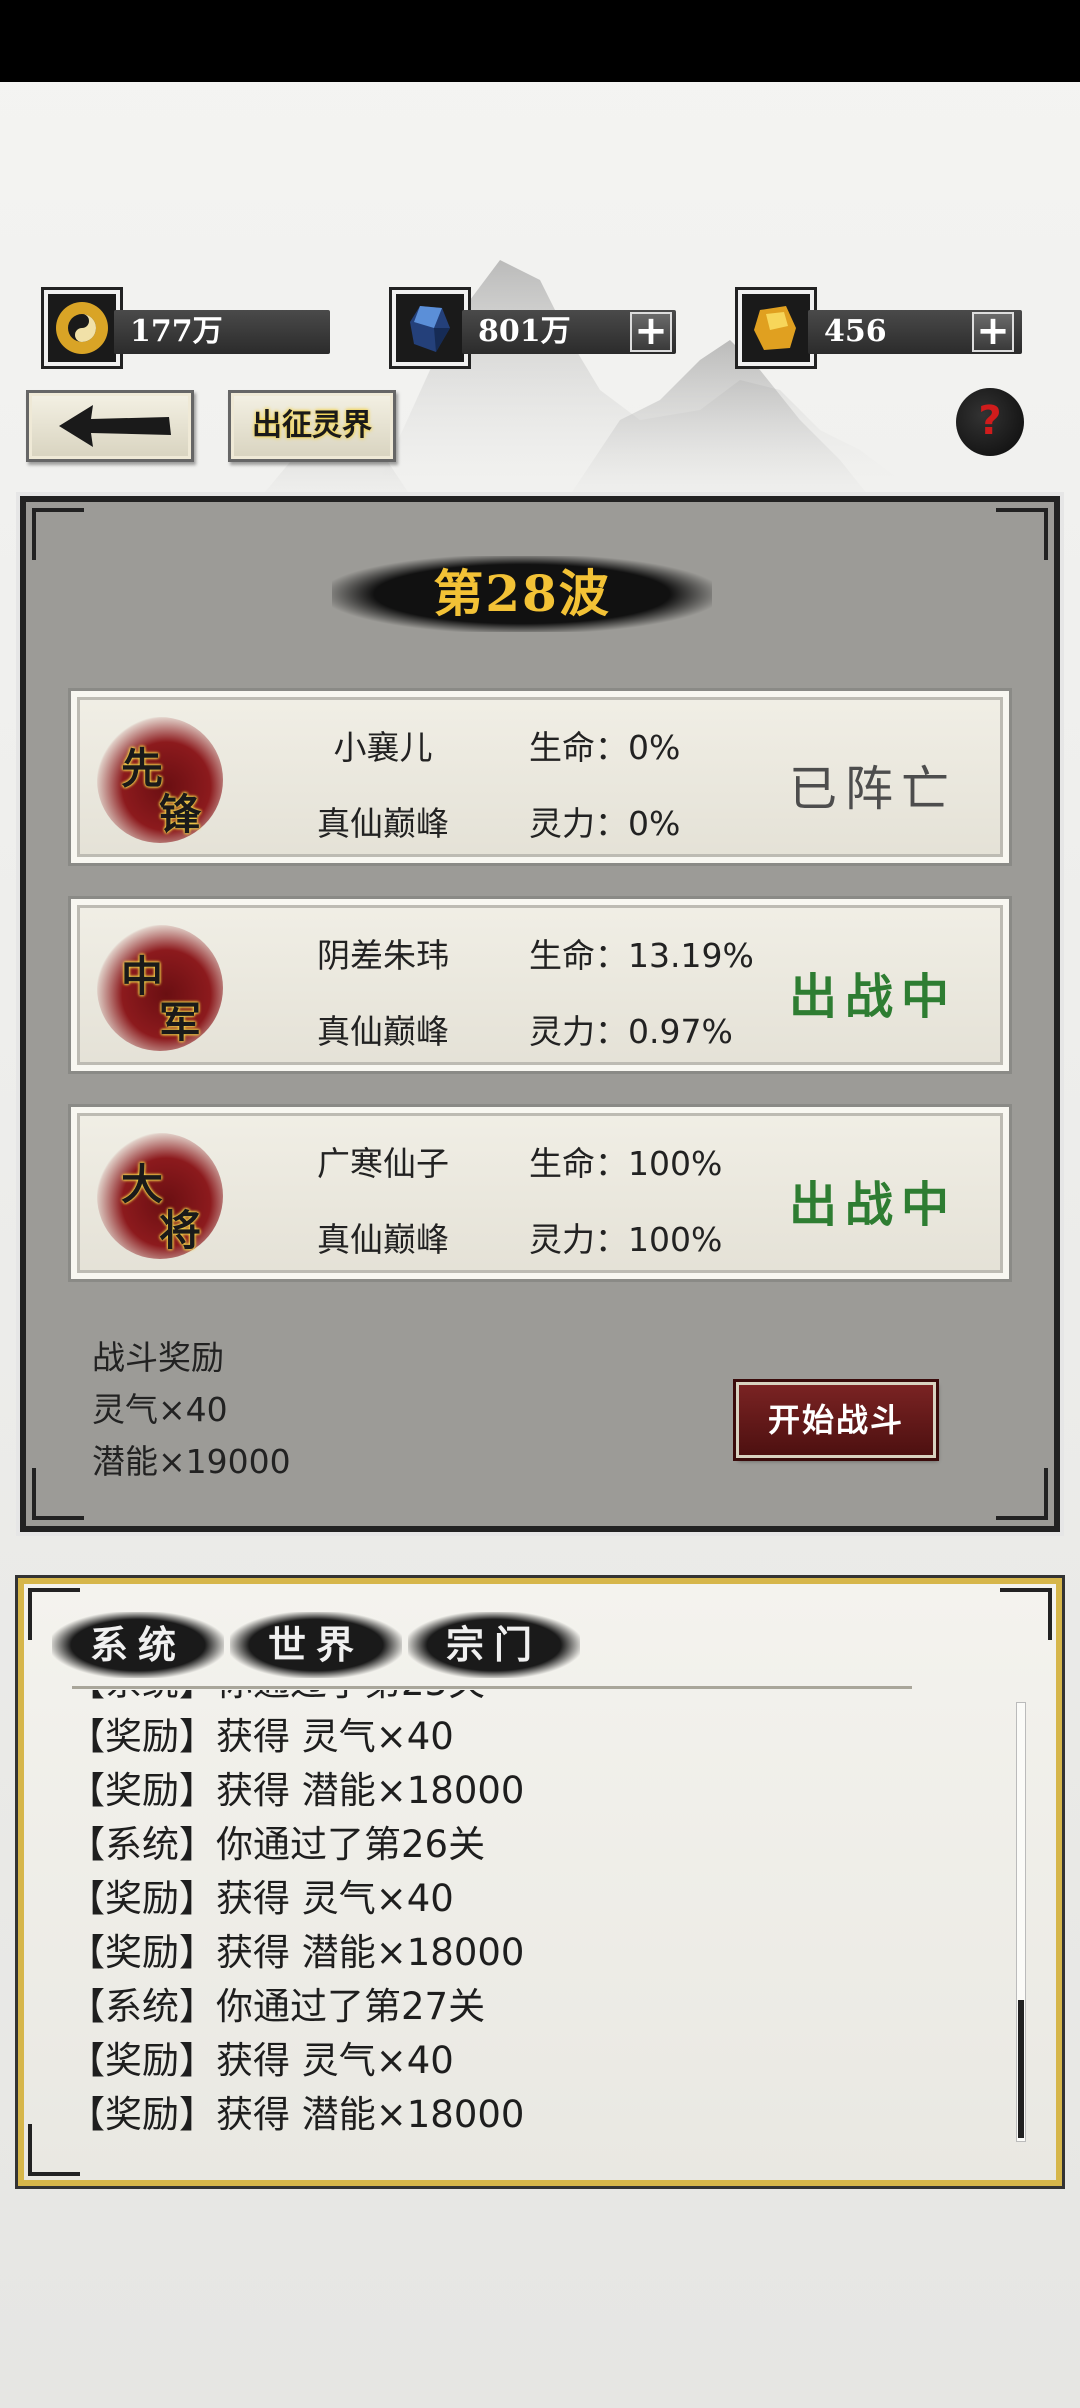  What do you see at coordinates (180, 814) in the screenshot?
I see `badge-char: 锋` at bounding box center [180, 814].